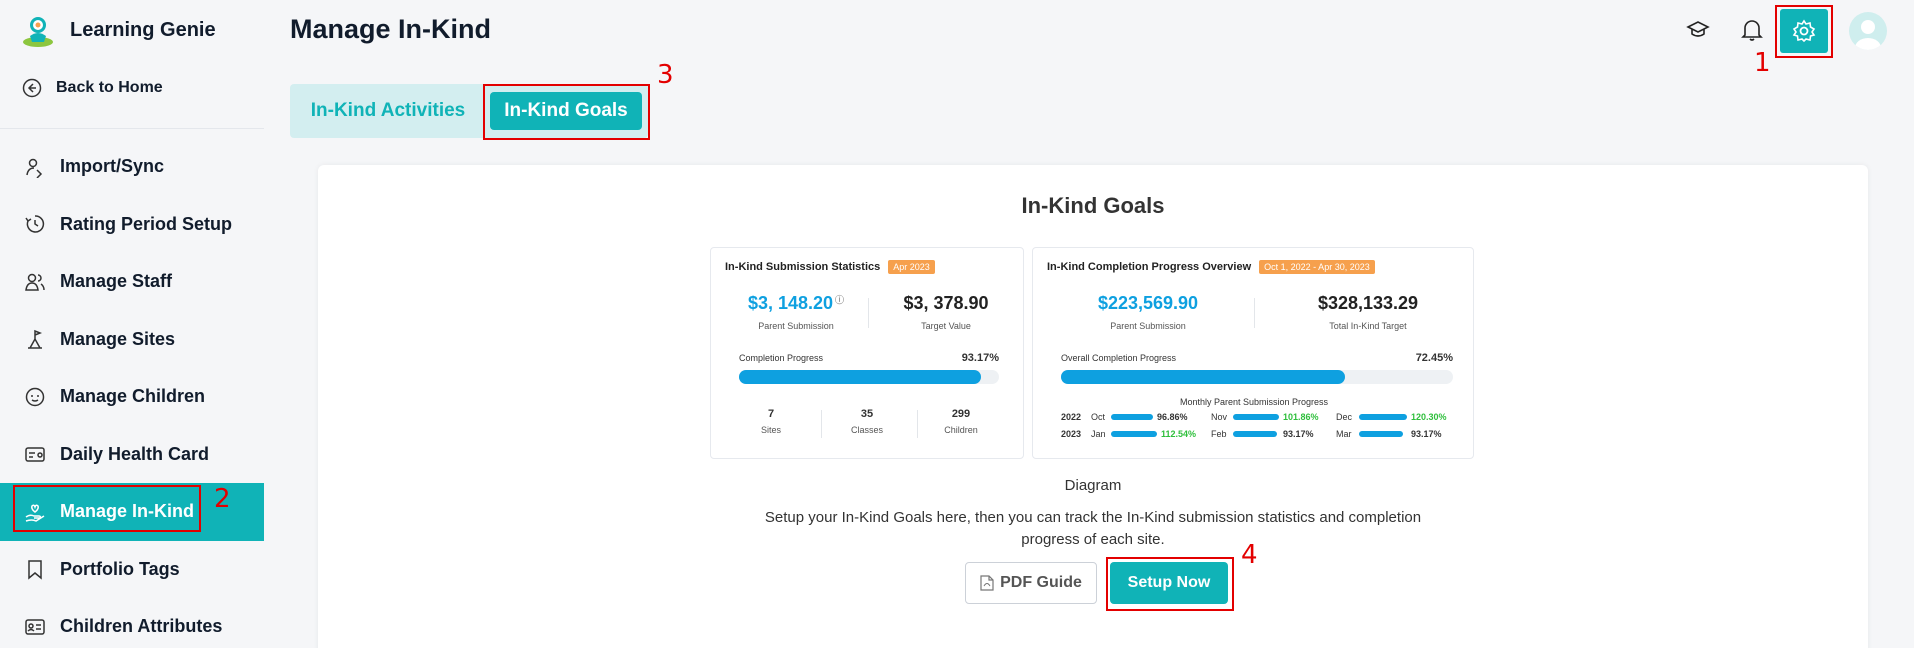  I want to click on settings-button, so click(1804, 31).